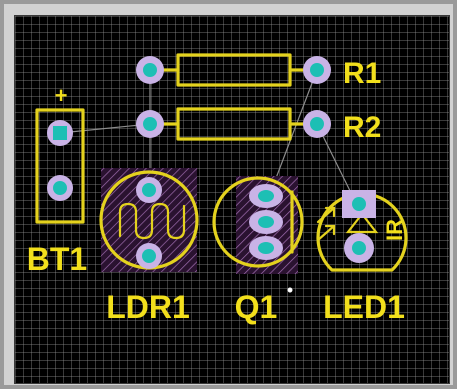  What do you see at coordinates (150, 70) in the screenshot?
I see `r1-pad-1-drill` at bounding box center [150, 70].